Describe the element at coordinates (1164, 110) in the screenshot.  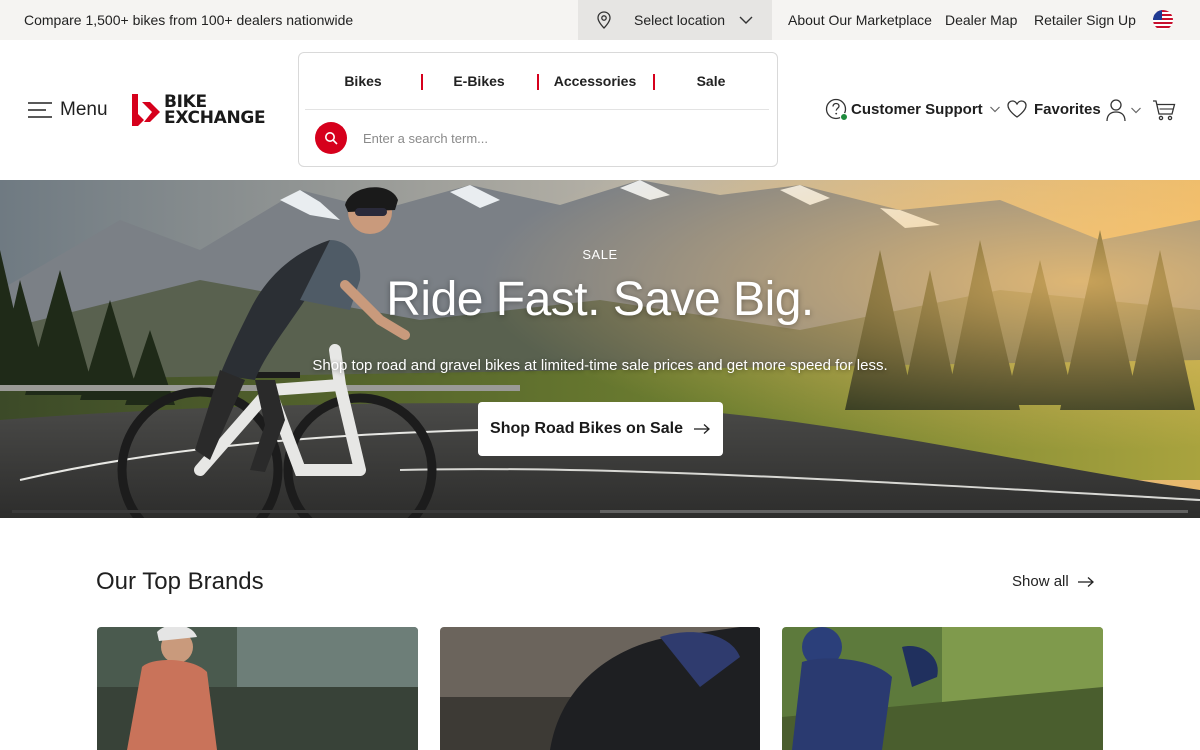
I see `cart-icon` at that location.